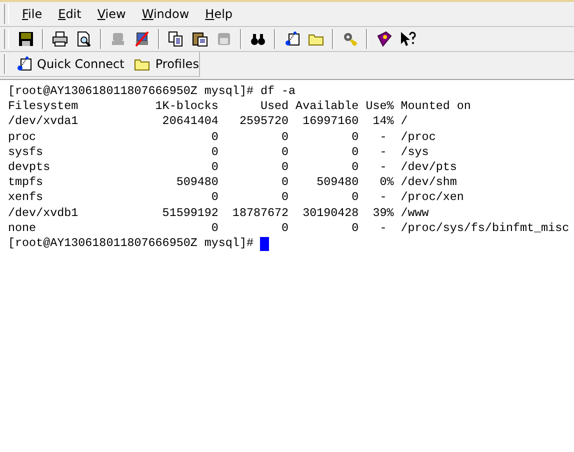 The image size is (574, 452). What do you see at coordinates (289, 228) in the screenshot?
I see `terminal-line: none 0 0 0 - /proc/sys/fs/binfmt_misc` at bounding box center [289, 228].